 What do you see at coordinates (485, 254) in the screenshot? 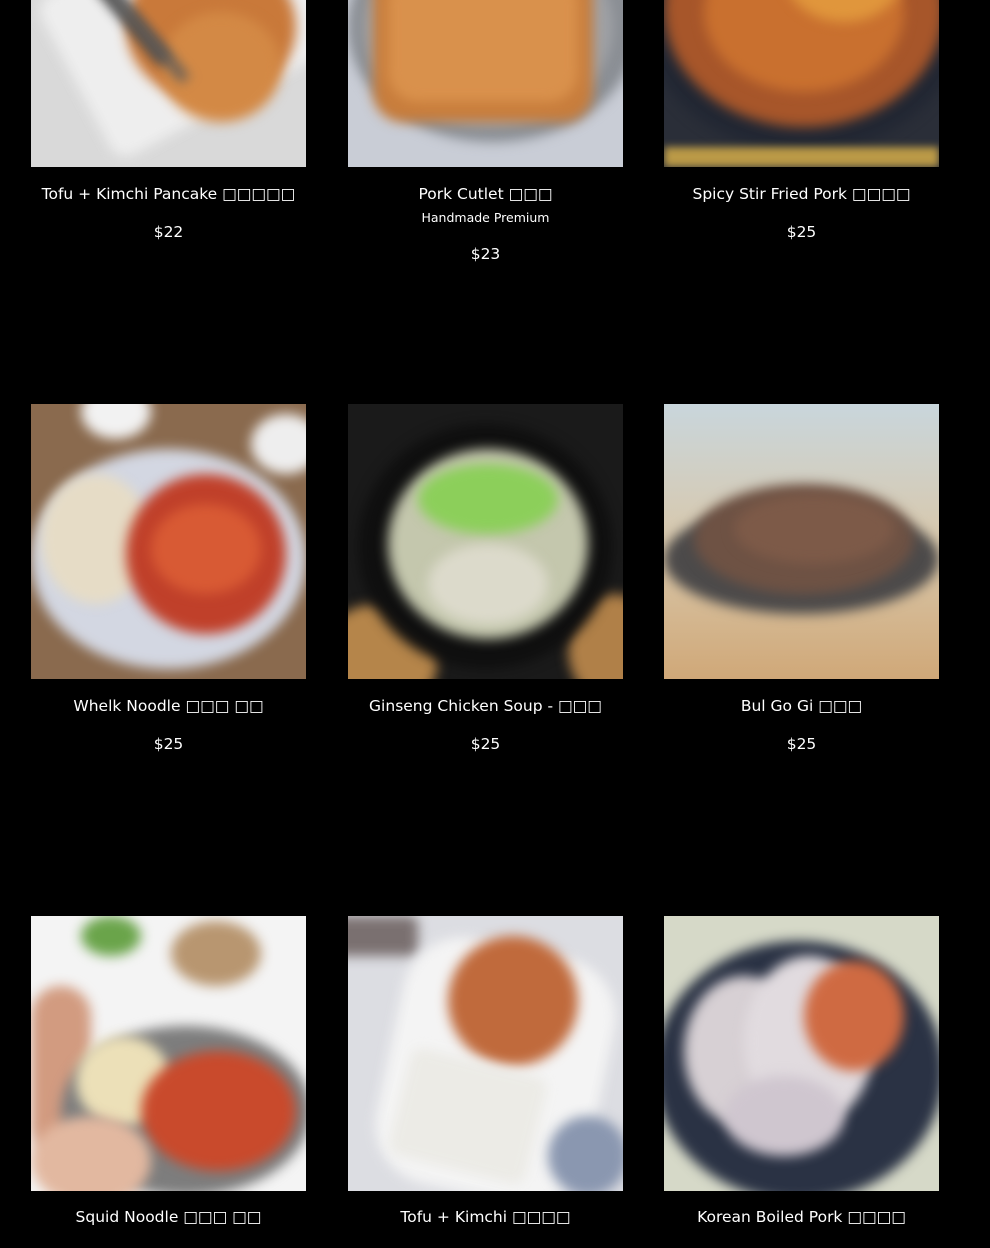
I see `menu-item-price: $23` at bounding box center [485, 254].